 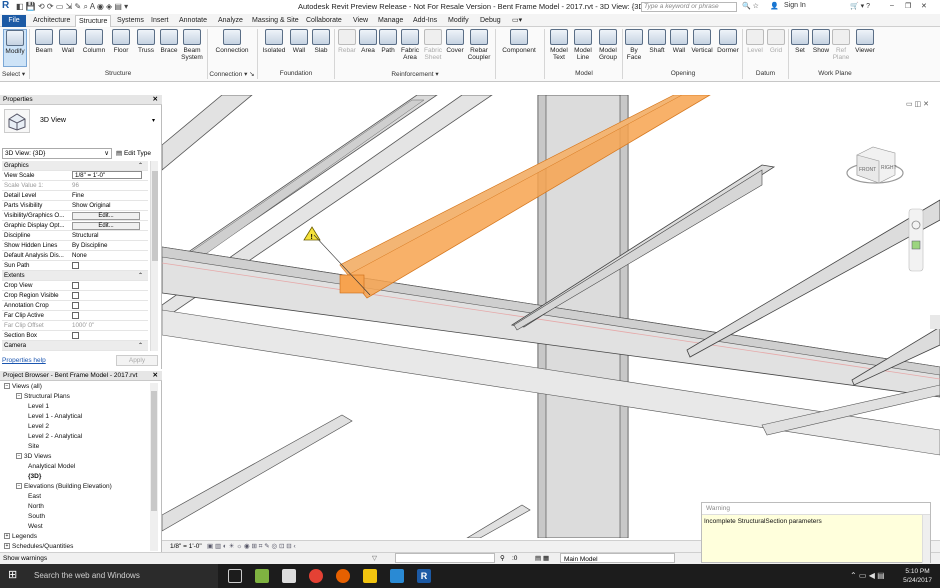 I want to click on set-button: Set, so click(x=800, y=41).